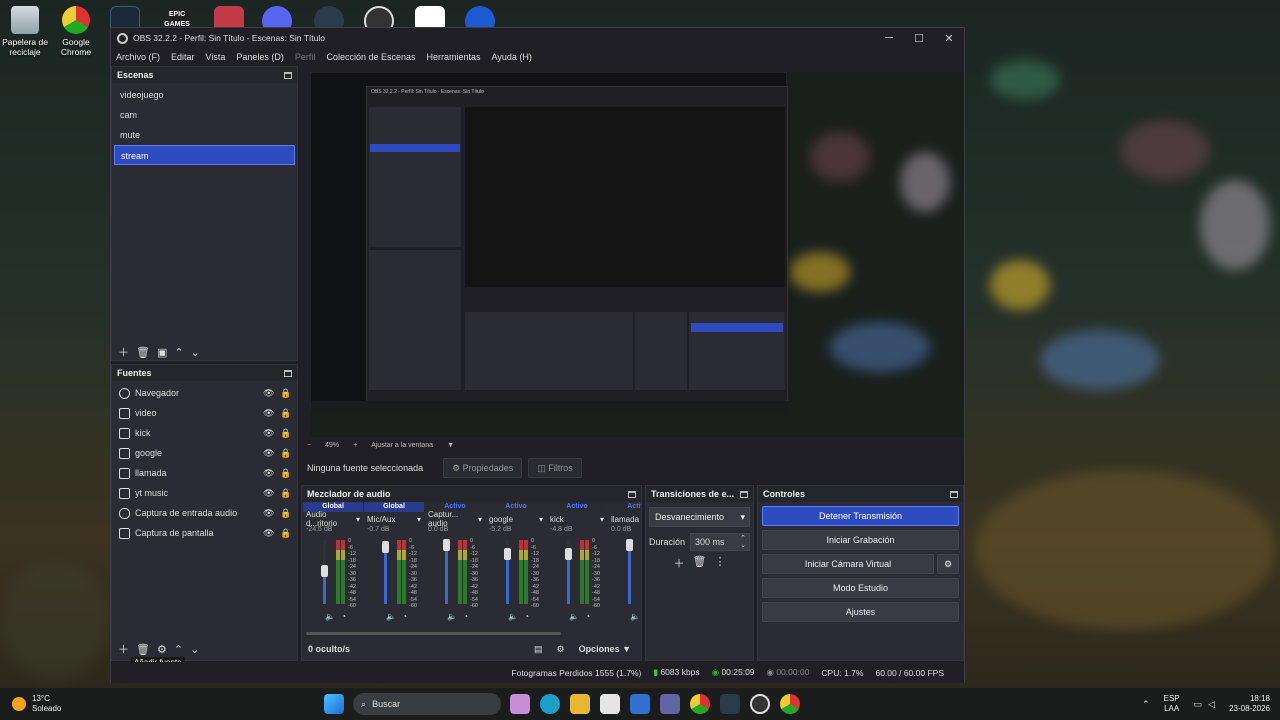  I want to click on language-indicator: ESP LAA, so click(1172, 704).